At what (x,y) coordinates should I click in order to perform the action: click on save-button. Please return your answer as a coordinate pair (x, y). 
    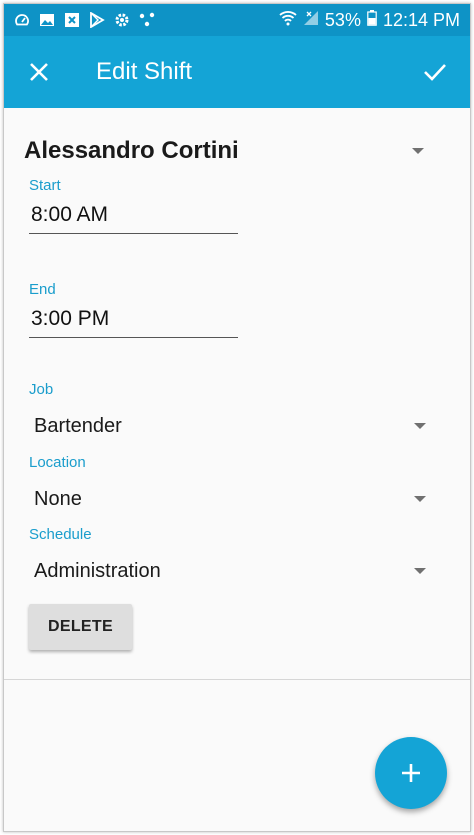
    Looking at the image, I should click on (435, 72).